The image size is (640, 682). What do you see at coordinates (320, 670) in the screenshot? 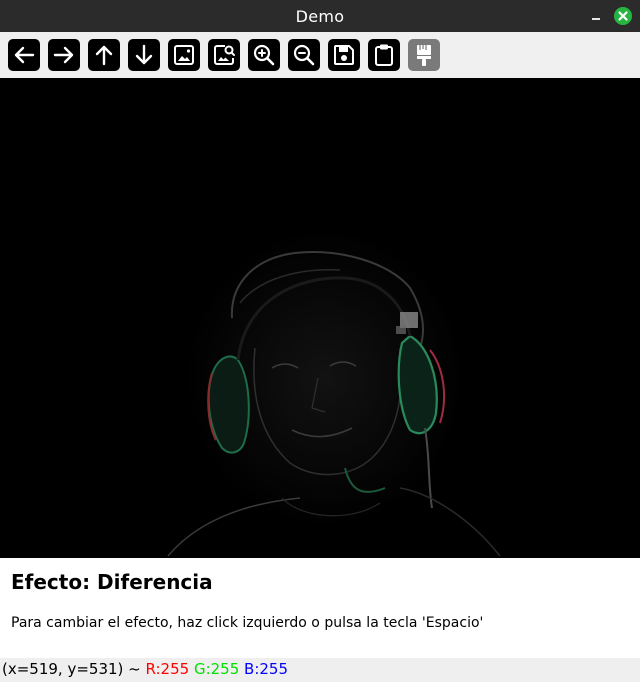
I see `status-bar: (x=519, y=531) ~ R:255 G:255 B:255` at bounding box center [320, 670].